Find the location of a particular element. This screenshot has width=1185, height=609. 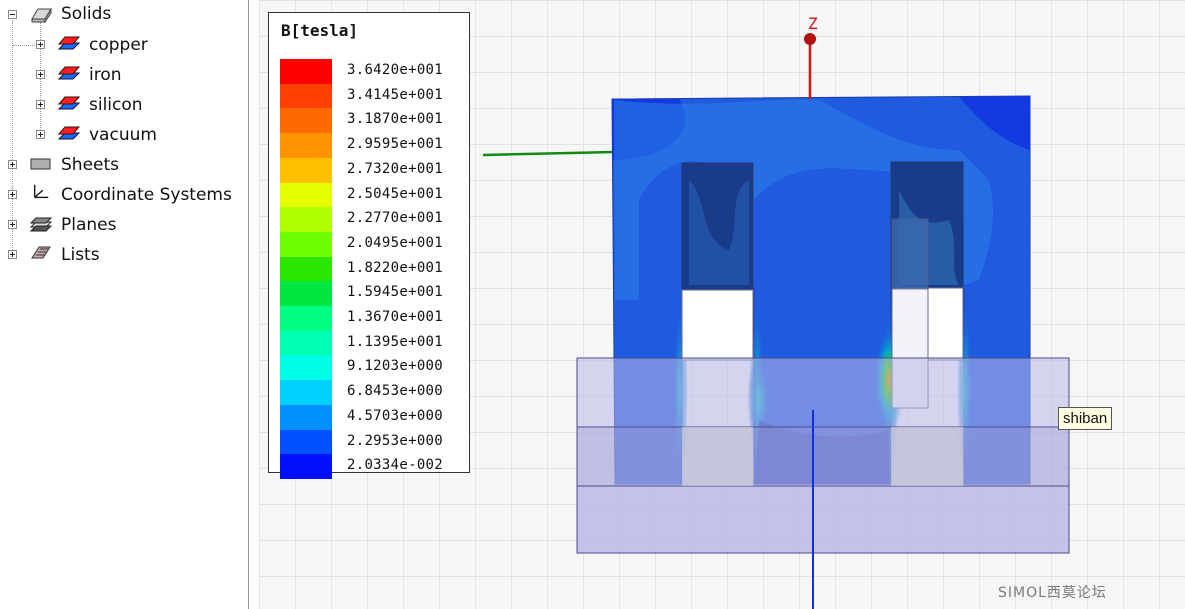

solid-box-icon is located at coordinates (41, 15).